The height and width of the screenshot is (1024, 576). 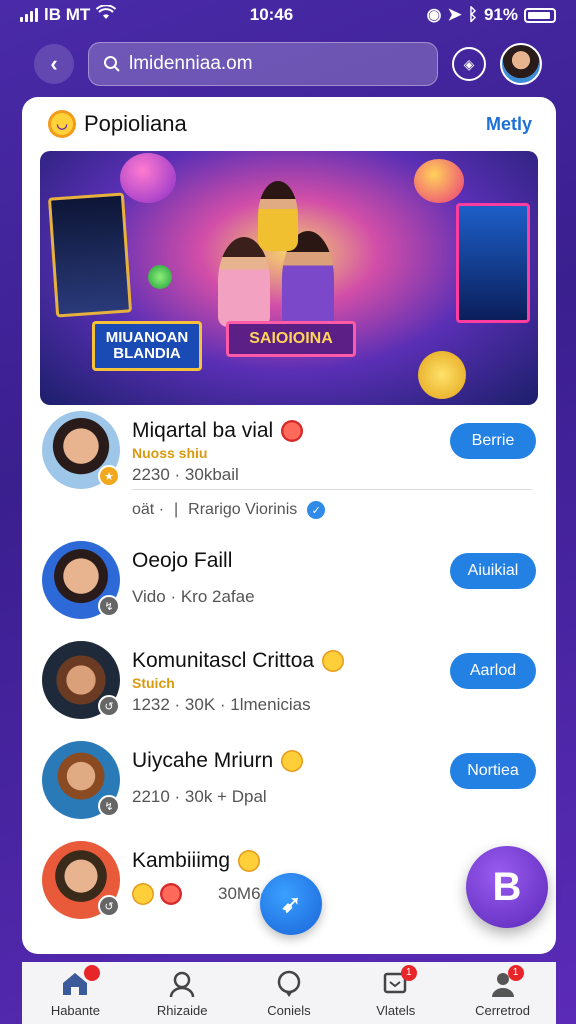 What do you see at coordinates (540, 15) in the screenshot?
I see `battery-icon` at bounding box center [540, 15].